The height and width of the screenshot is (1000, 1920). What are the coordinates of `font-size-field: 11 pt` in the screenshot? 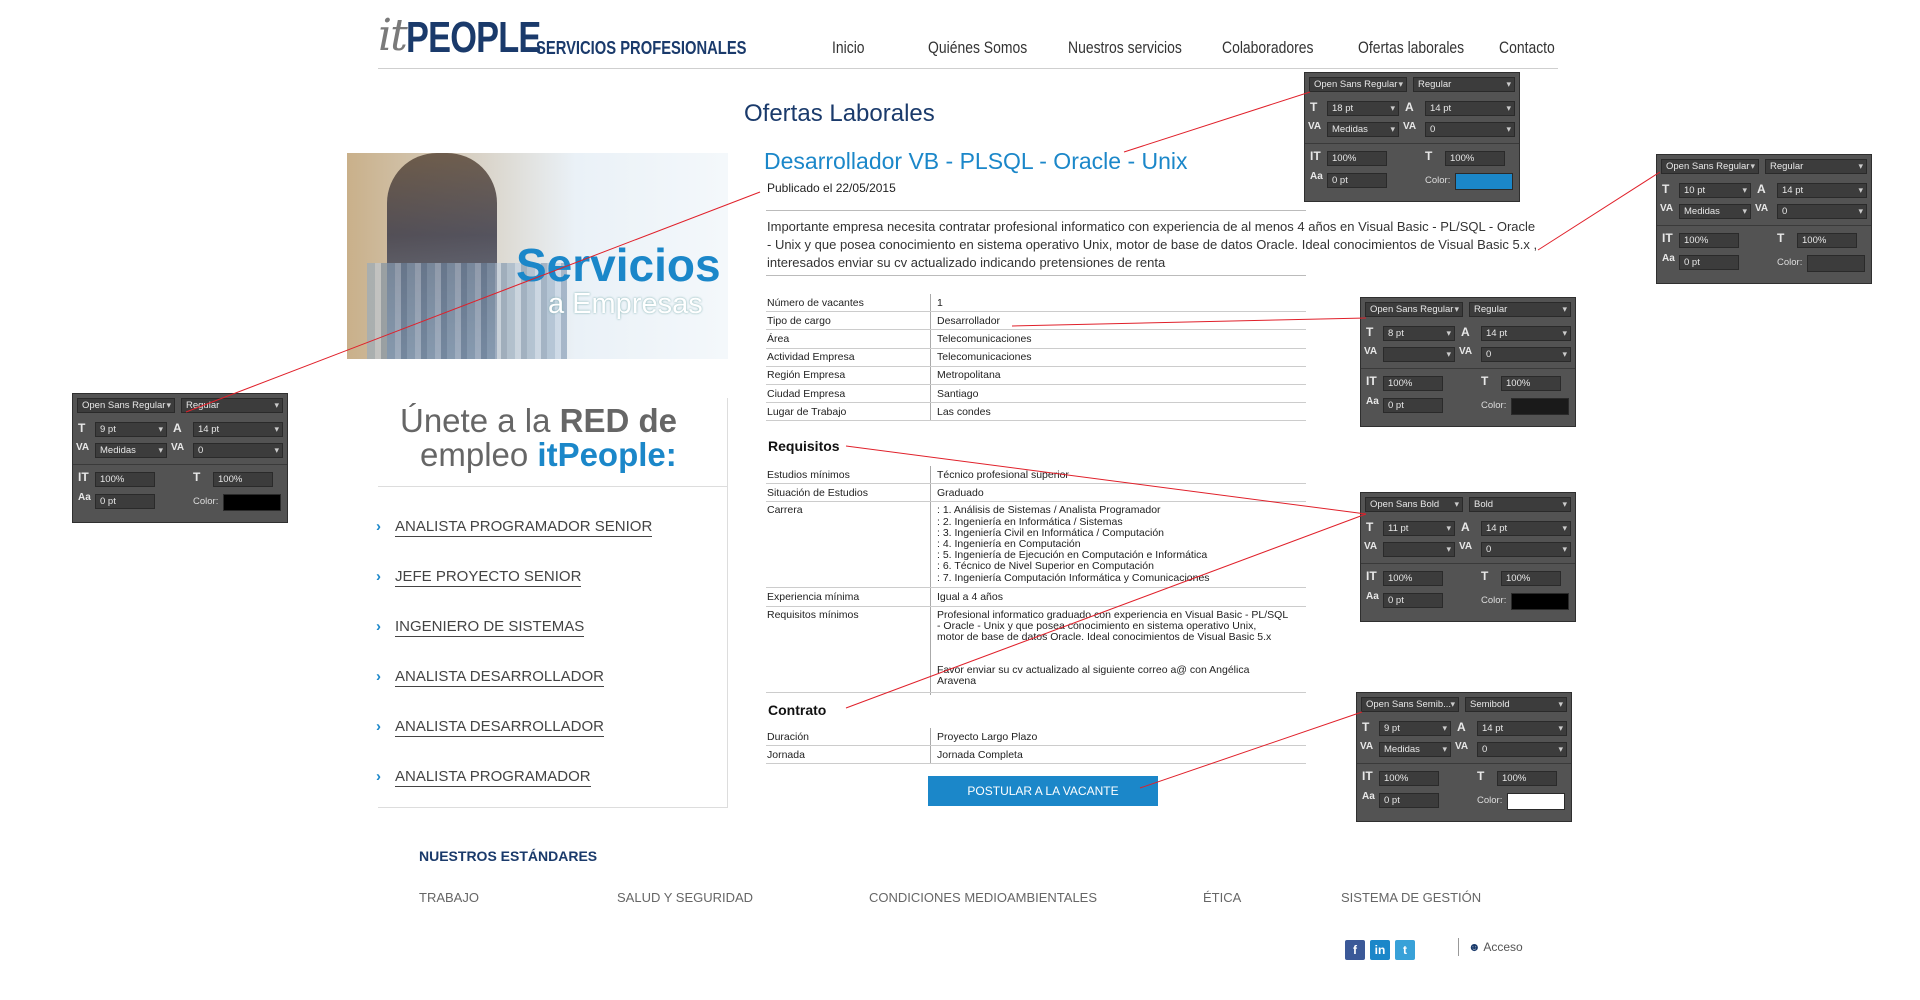 It's located at (1419, 528).